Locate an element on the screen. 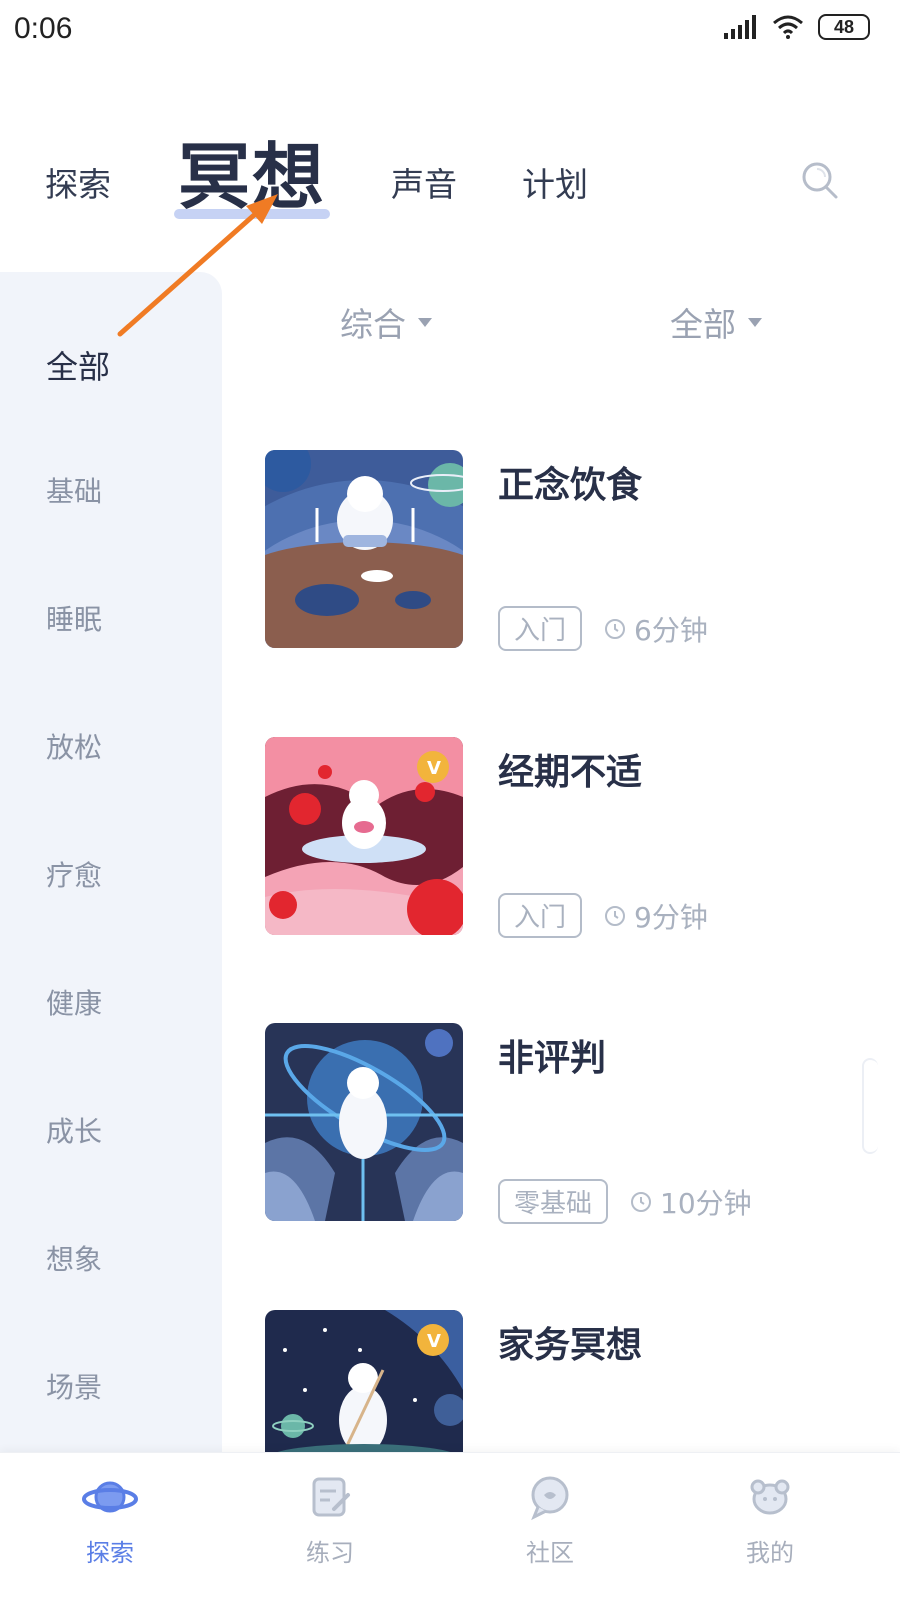  nav-label: 我的 is located at coordinates (770, 1553).